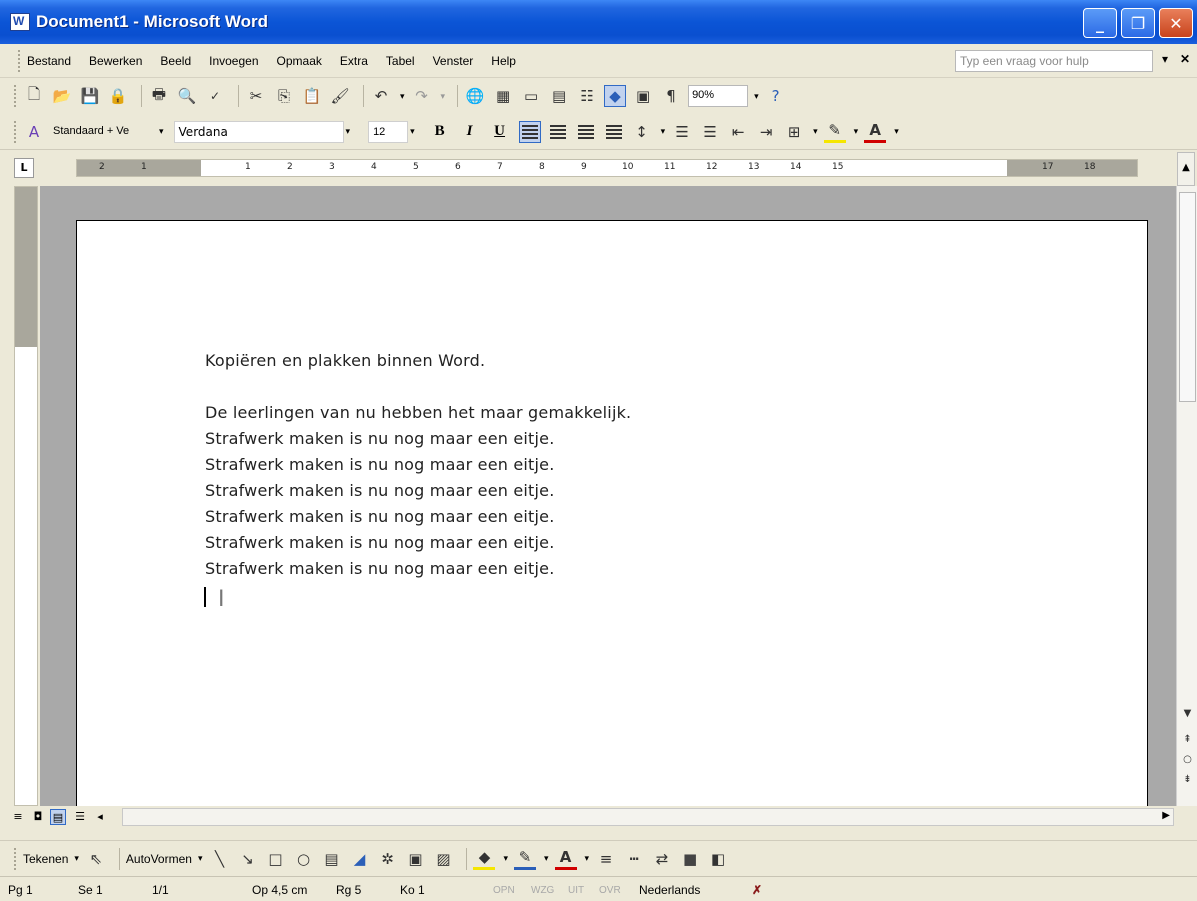 The image size is (1197, 901). What do you see at coordinates (348, 131) in the screenshot?
I see `font-dropdown-icon: ▾` at bounding box center [348, 131].